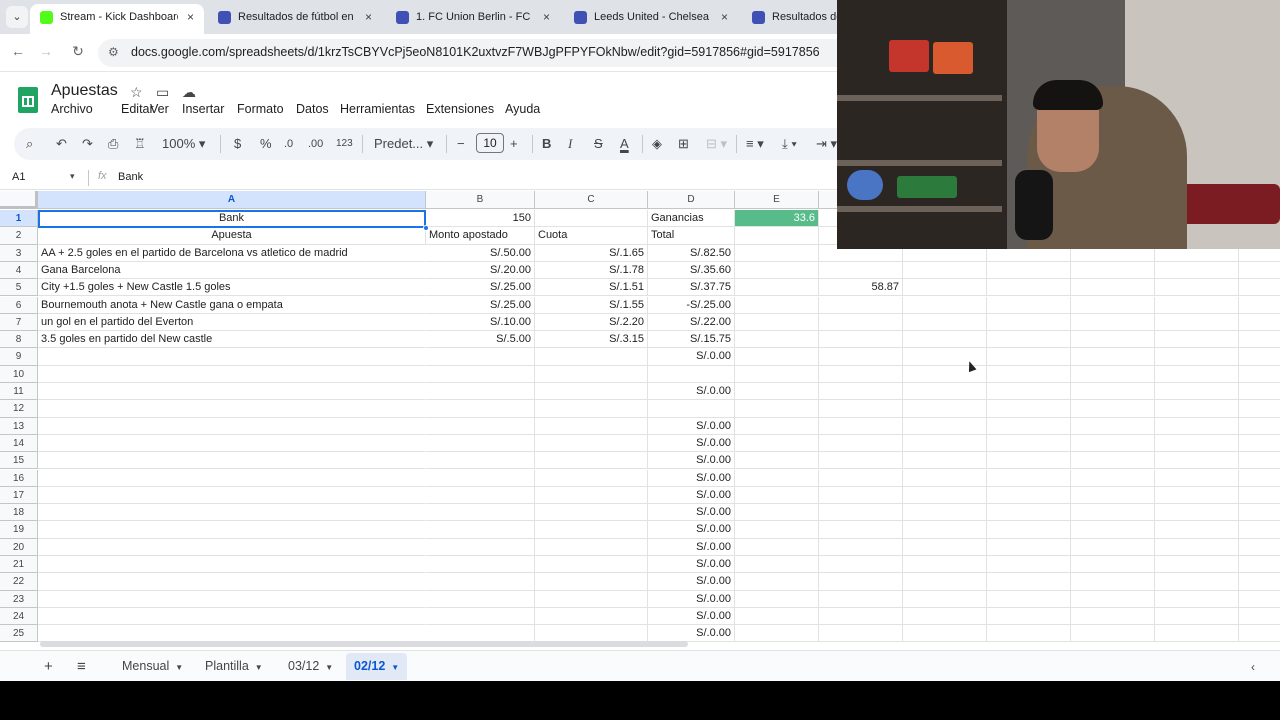  I want to click on sheet-tab: Plantilla ▼, so click(234, 666).